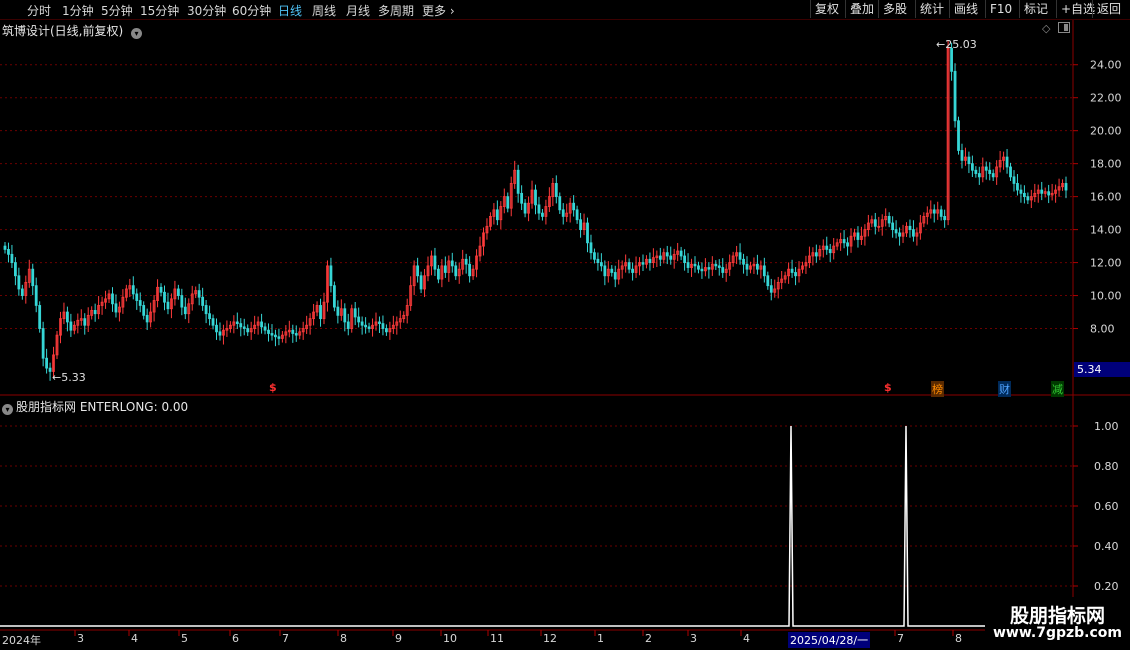 The width and height of the screenshot is (1130, 650). What do you see at coordinates (826, 9) in the screenshot?
I see `toolbar-button: 复权` at bounding box center [826, 9].